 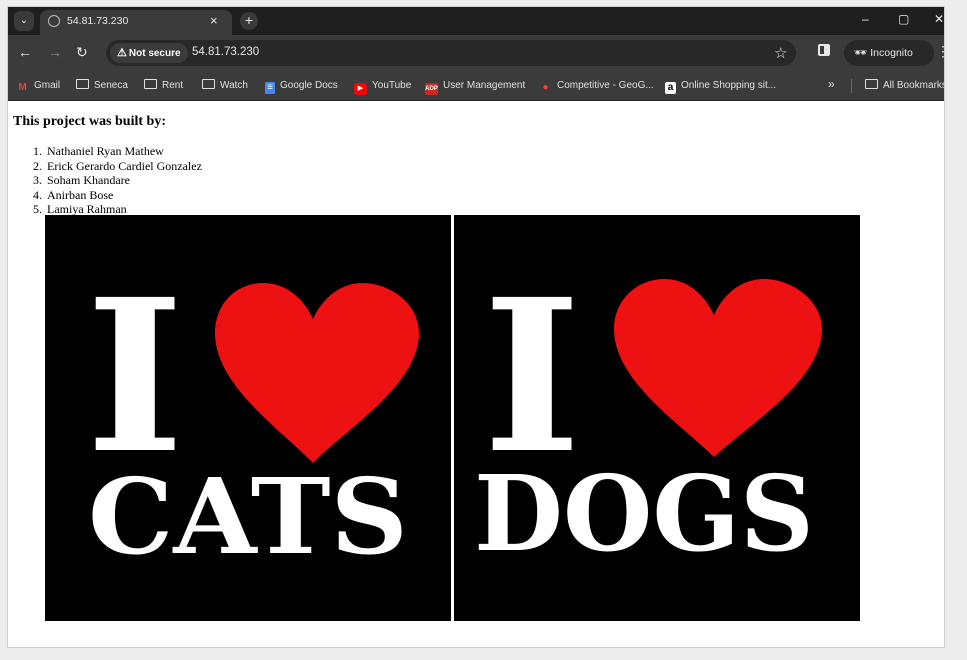 I want to click on incognito-icon: 🕶, so click(x=861, y=53).